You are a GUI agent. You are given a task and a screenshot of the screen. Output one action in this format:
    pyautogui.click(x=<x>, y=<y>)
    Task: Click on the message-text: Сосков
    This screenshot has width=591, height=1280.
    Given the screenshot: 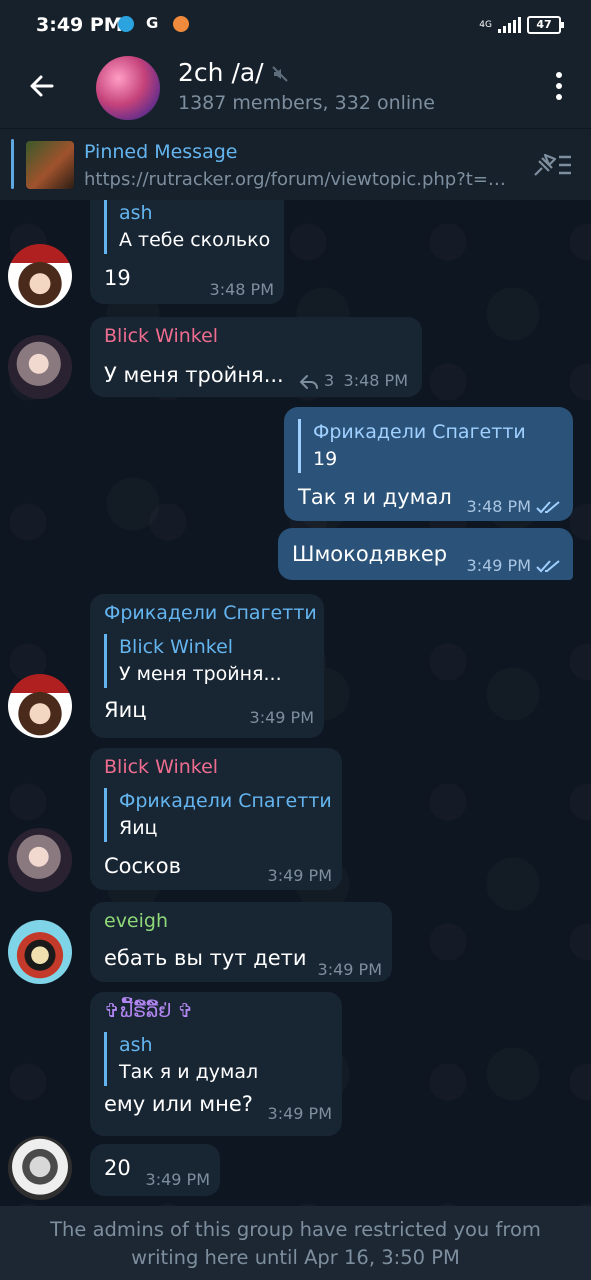 What is the action you would take?
    pyautogui.click(x=142, y=866)
    